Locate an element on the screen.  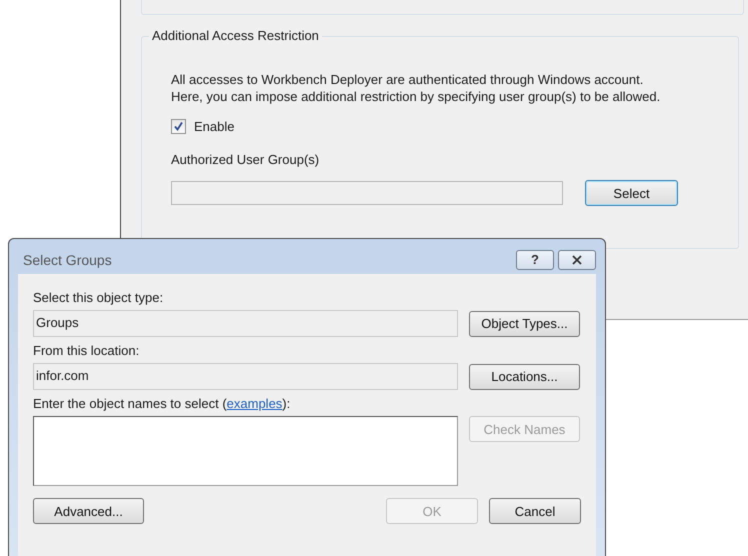
names-input is located at coordinates (245, 451).